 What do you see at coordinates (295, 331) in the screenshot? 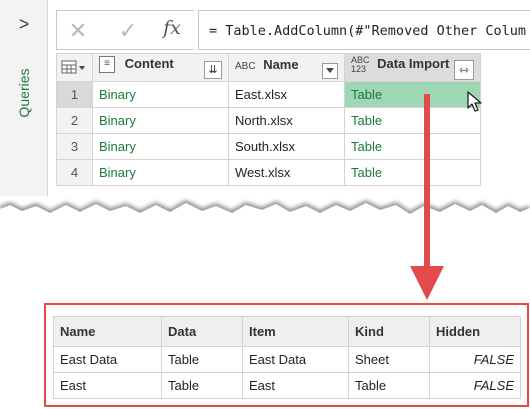
I see `result-column-header: Item` at bounding box center [295, 331].